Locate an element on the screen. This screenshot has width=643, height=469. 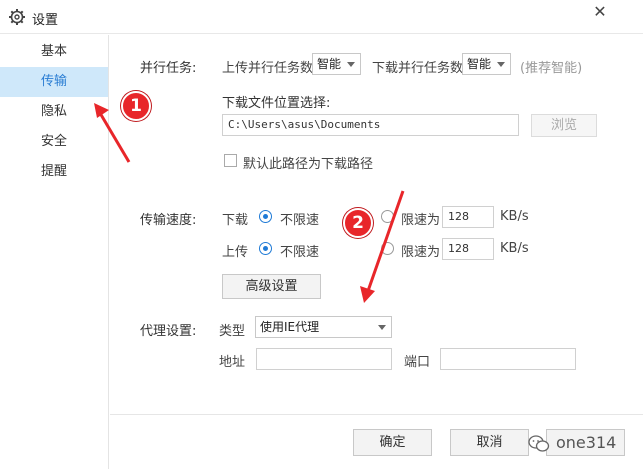
download-limit-input: 128 is located at coordinates (468, 217).